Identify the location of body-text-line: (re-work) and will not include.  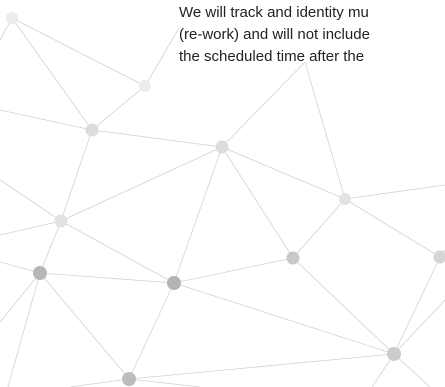
(274, 34).